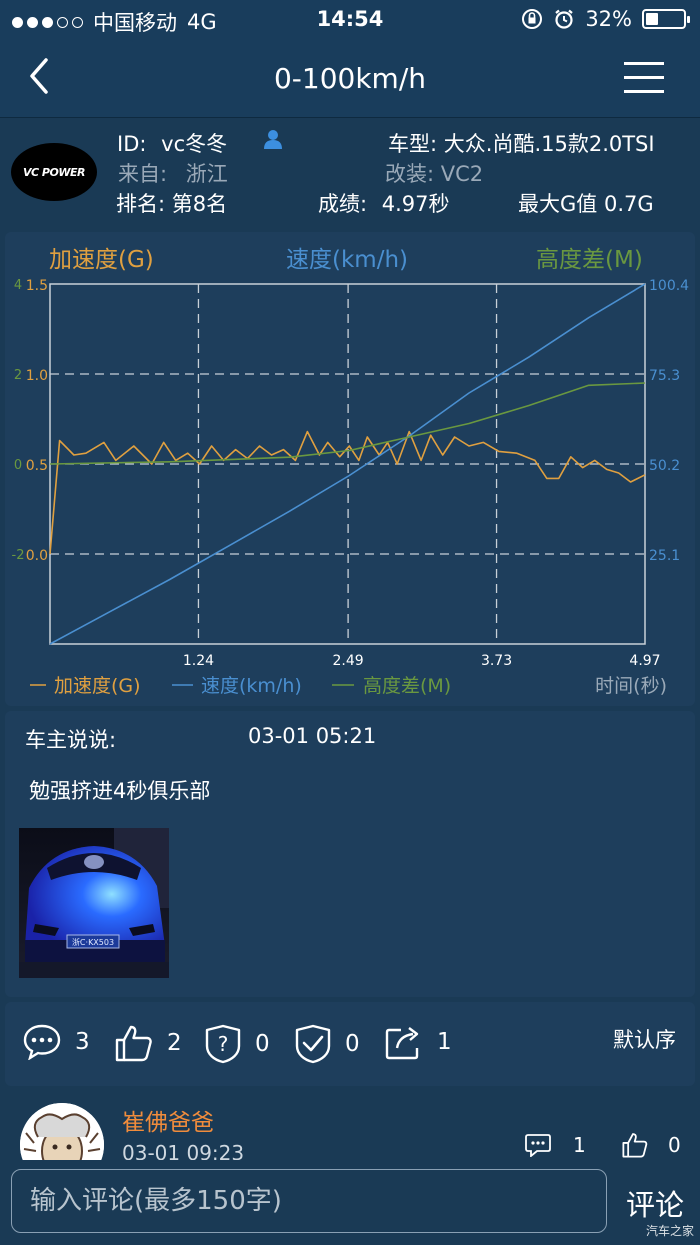  I want to click on comment-input-box, so click(309, 1201).